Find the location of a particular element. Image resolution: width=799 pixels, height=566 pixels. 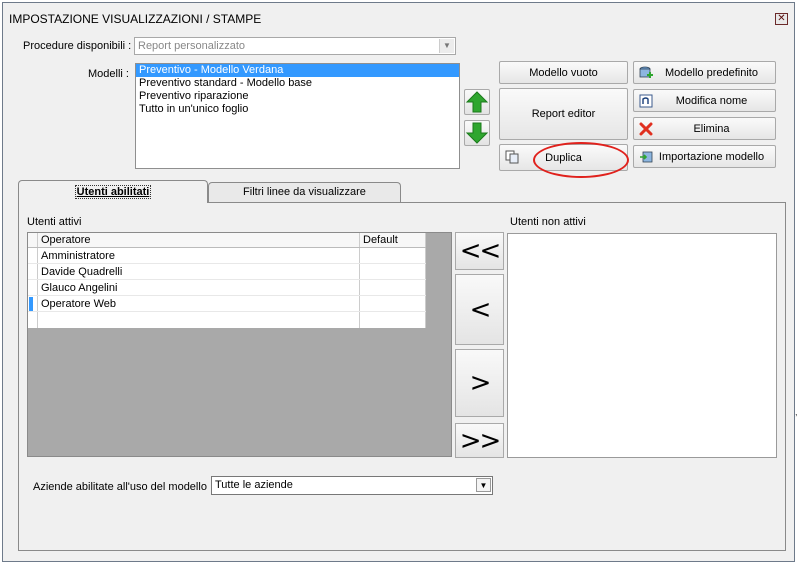

table-row: Amministratore is located at coordinates (227, 256).